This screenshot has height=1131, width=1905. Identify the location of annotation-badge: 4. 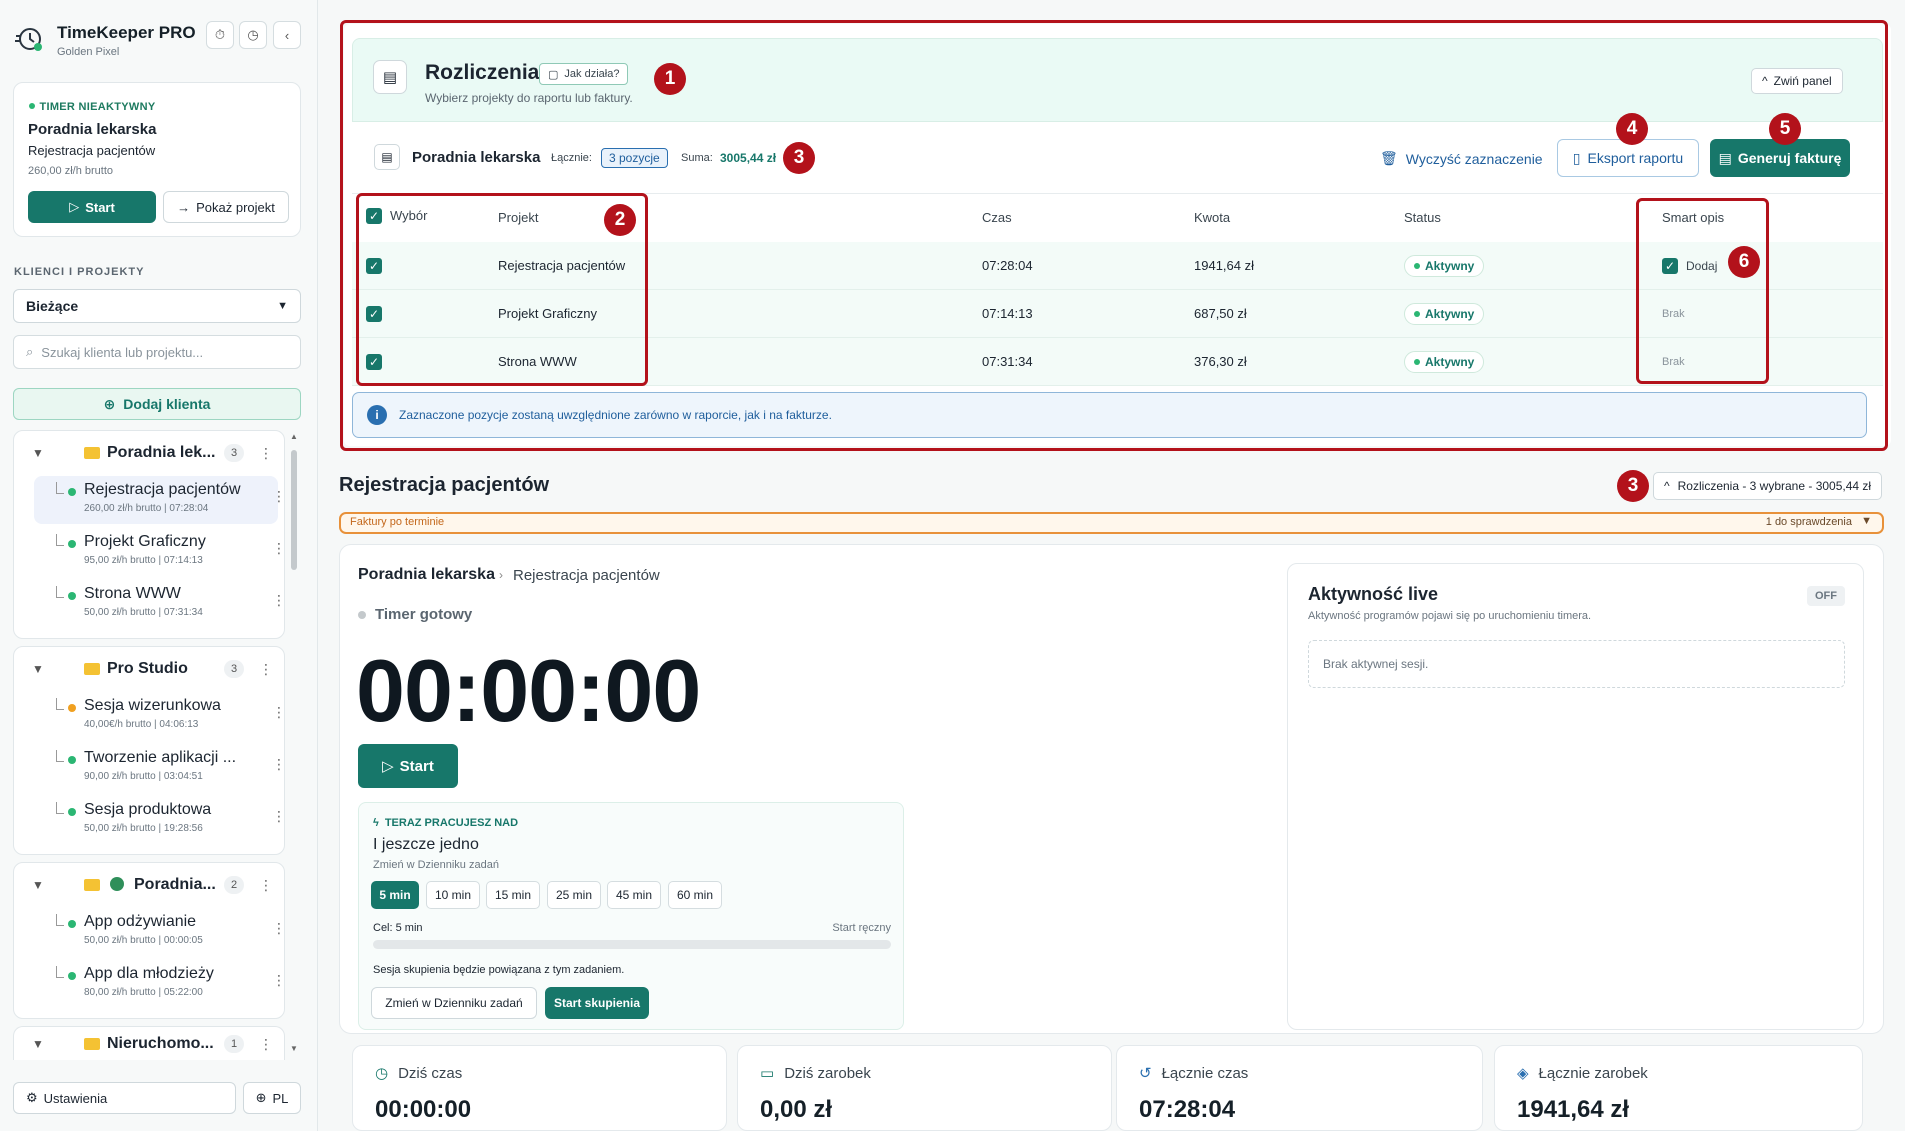
(1632, 129).